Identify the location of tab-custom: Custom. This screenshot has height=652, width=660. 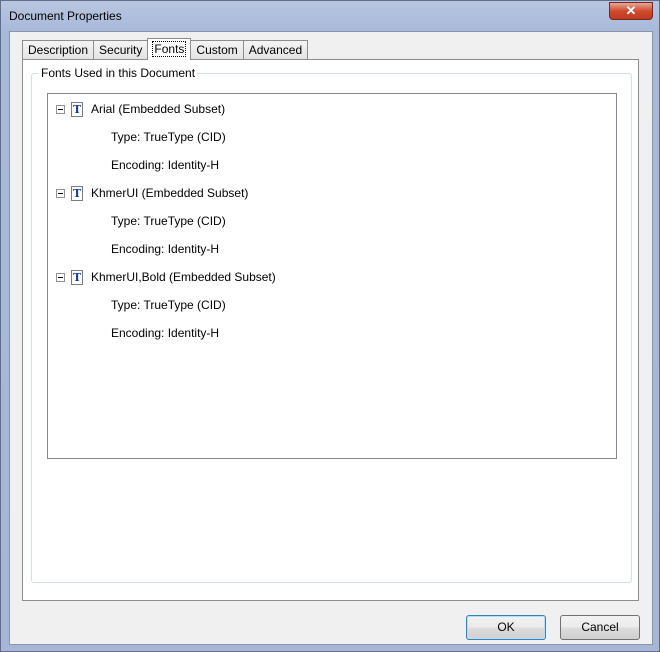
(217, 50).